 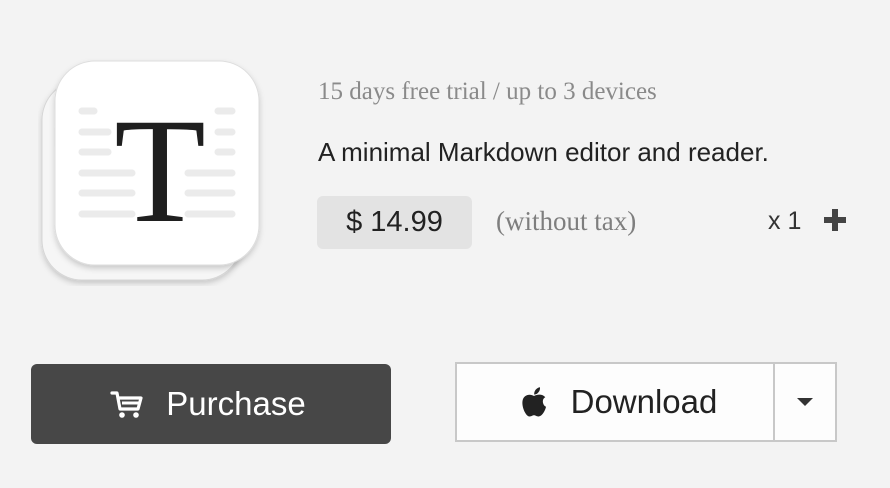 What do you see at coordinates (160, 171) in the screenshot?
I see `app-icon-glyph: T` at bounding box center [160, 171].